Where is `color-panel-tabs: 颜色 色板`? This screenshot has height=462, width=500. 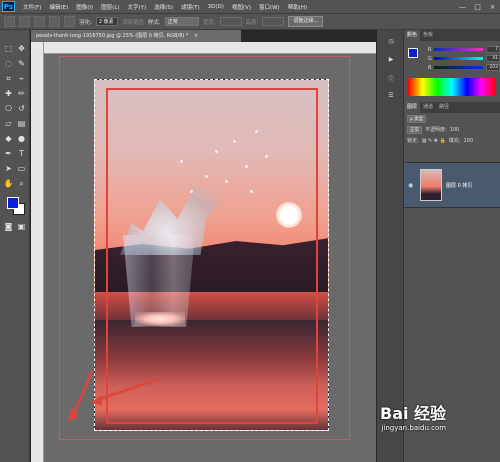 color-panel-tabs: 颜色 色板 is located at coordinates (452, 35).